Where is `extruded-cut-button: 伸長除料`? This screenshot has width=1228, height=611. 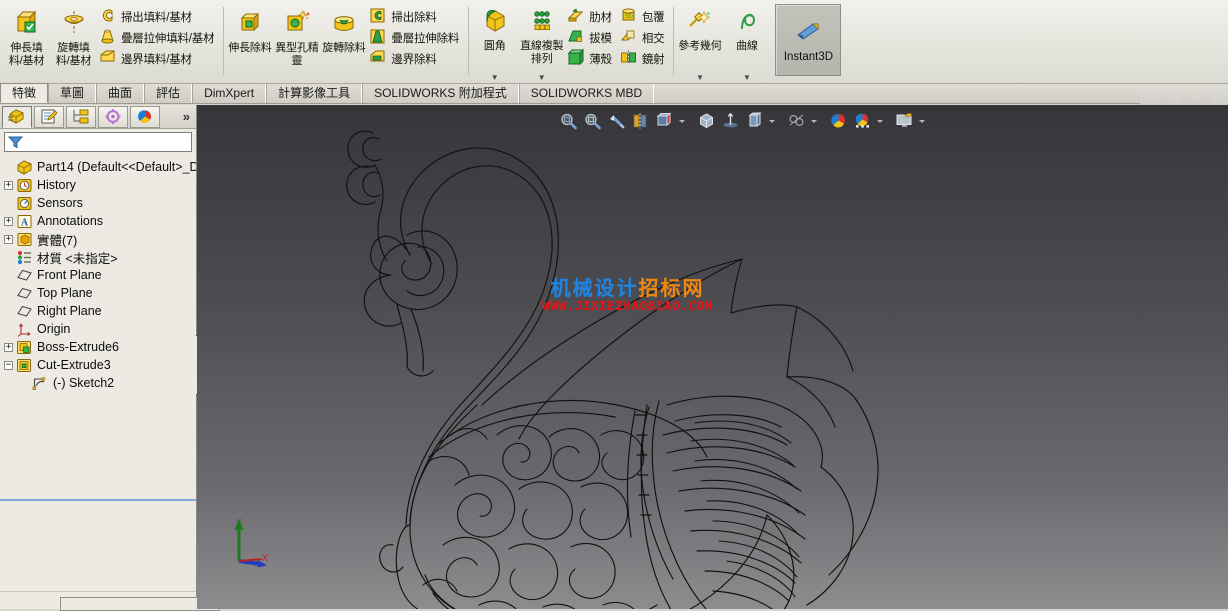
extruded-cut-button: 伸長除料 is located at coordinates (249, 38).